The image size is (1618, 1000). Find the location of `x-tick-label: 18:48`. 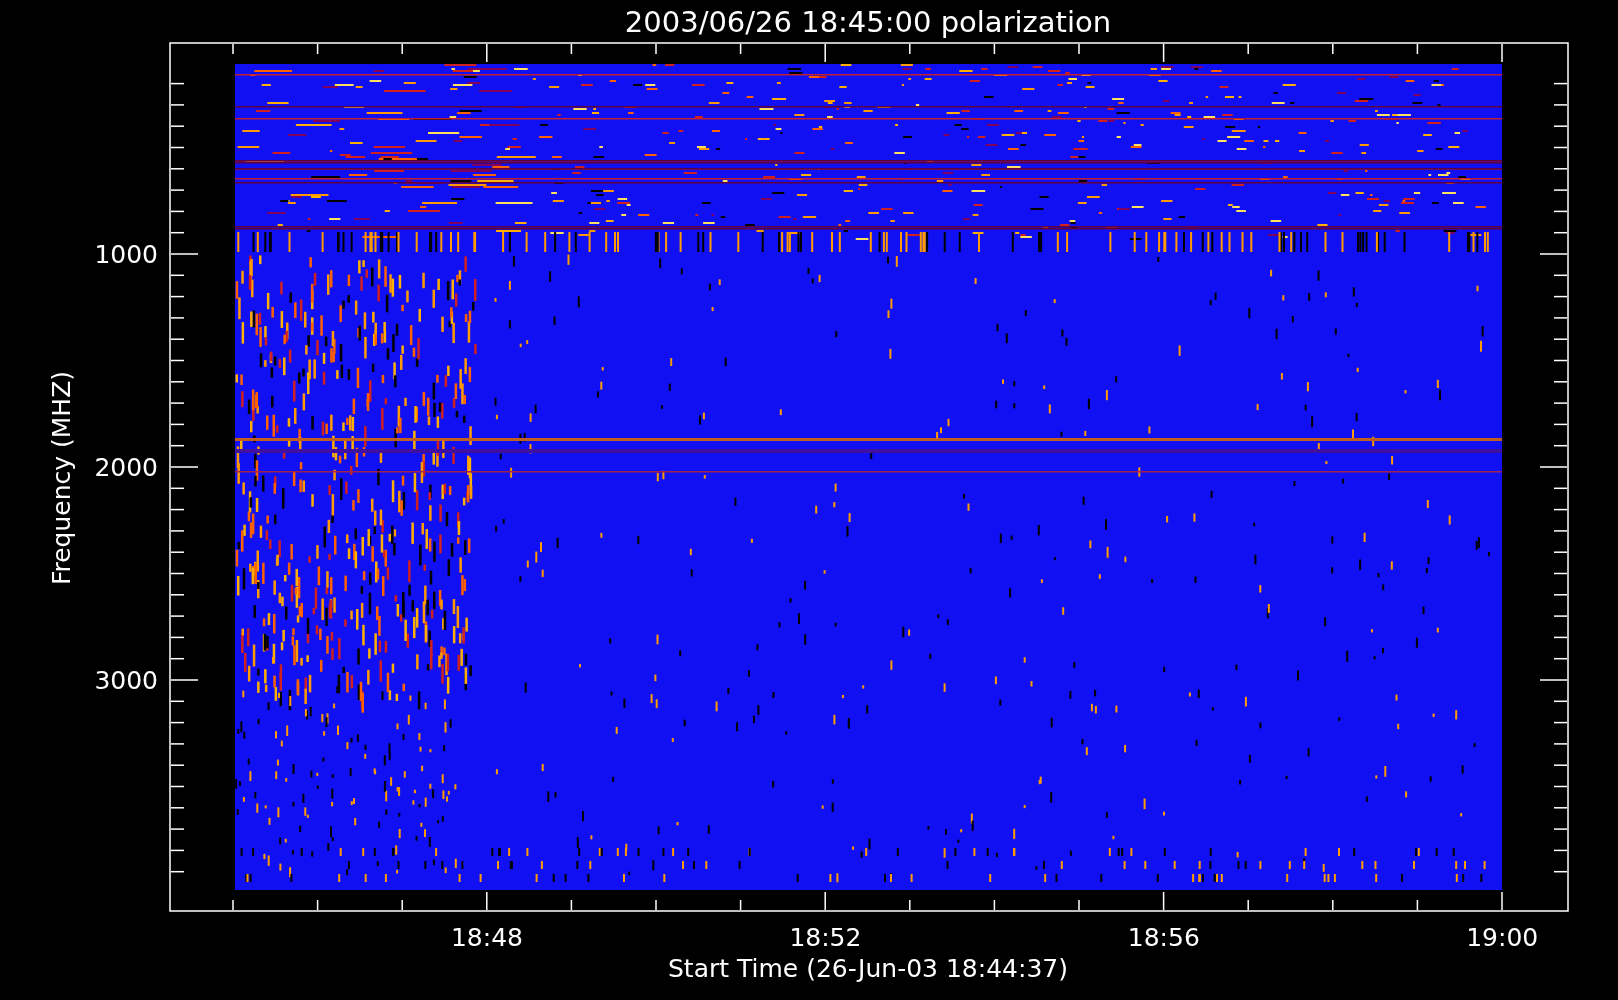

x-tick-label: 18:48 is located at coordinates (487, 937).